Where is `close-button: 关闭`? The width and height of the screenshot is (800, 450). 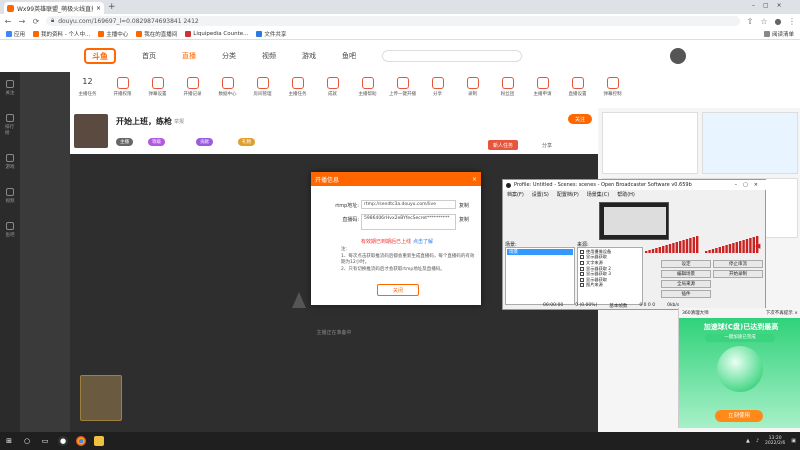
close-button: 关闭 is located at coordinates (398, 290).